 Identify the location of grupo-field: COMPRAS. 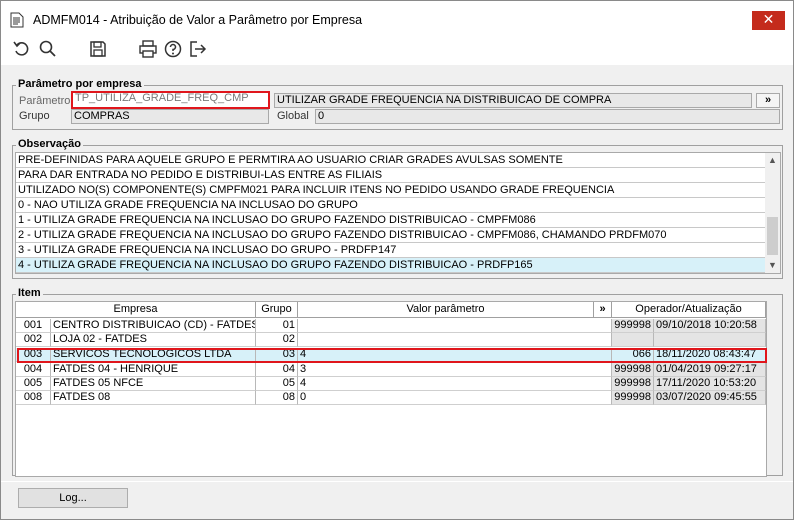
(170, 116).